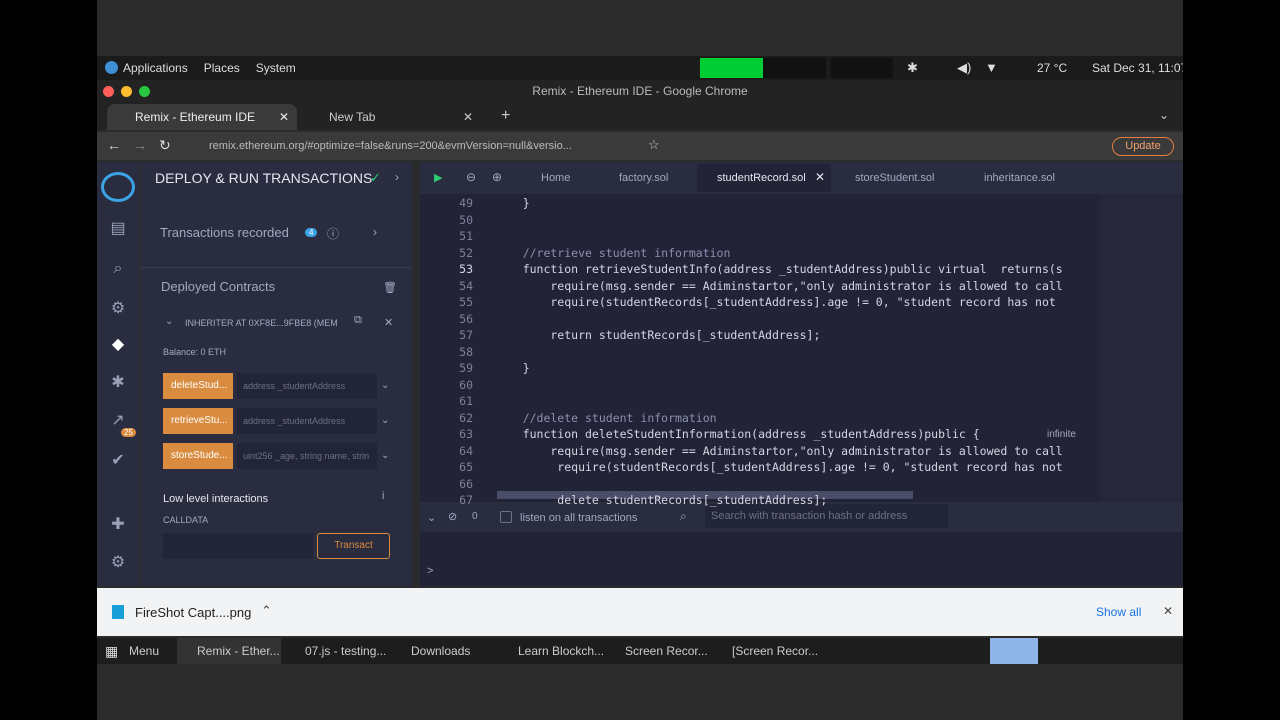  Describe the element at coordinates (643, 178) in the screenshot. I see `tab-factory: factory.sol` at that location.